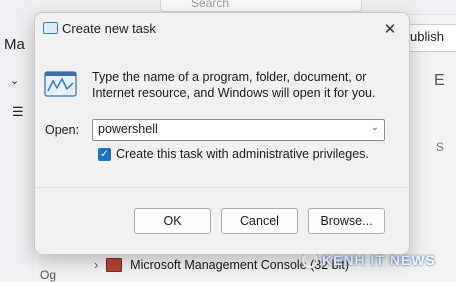 This screenshot has width=456, height=282. I want to click on open-combobox: powershell ⌄, so click(238, 130).